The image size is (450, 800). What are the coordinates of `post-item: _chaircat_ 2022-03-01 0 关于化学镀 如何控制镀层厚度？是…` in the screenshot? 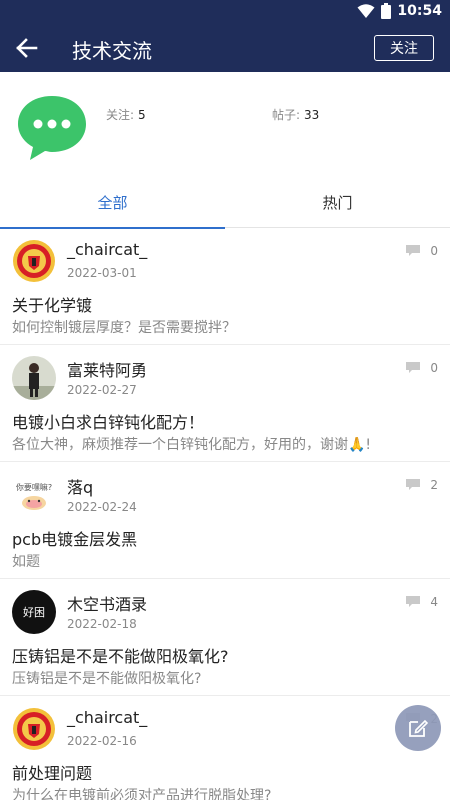 It's located at (225, 286).